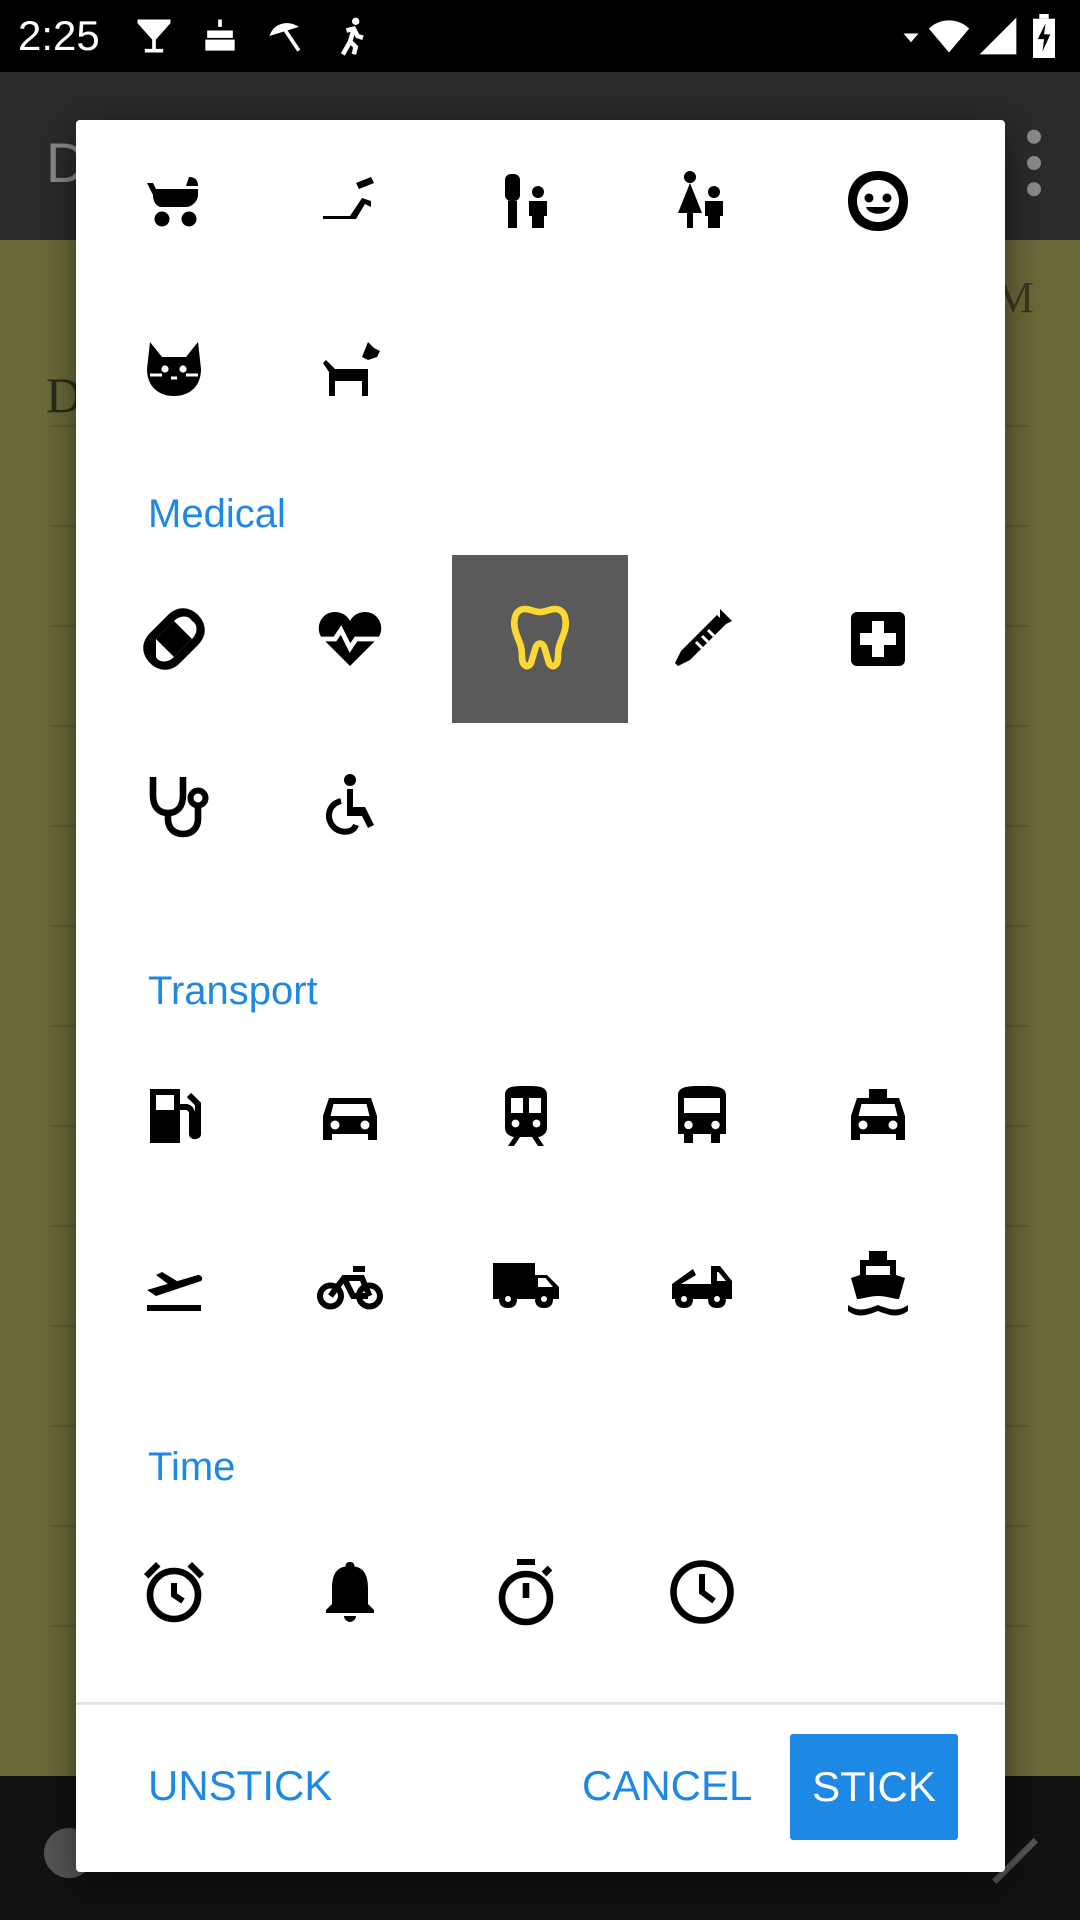  What do you see at coordinates (350, 807) in the screenshot?
I see `wheelchair-icon` at bounding box center [350, 807].